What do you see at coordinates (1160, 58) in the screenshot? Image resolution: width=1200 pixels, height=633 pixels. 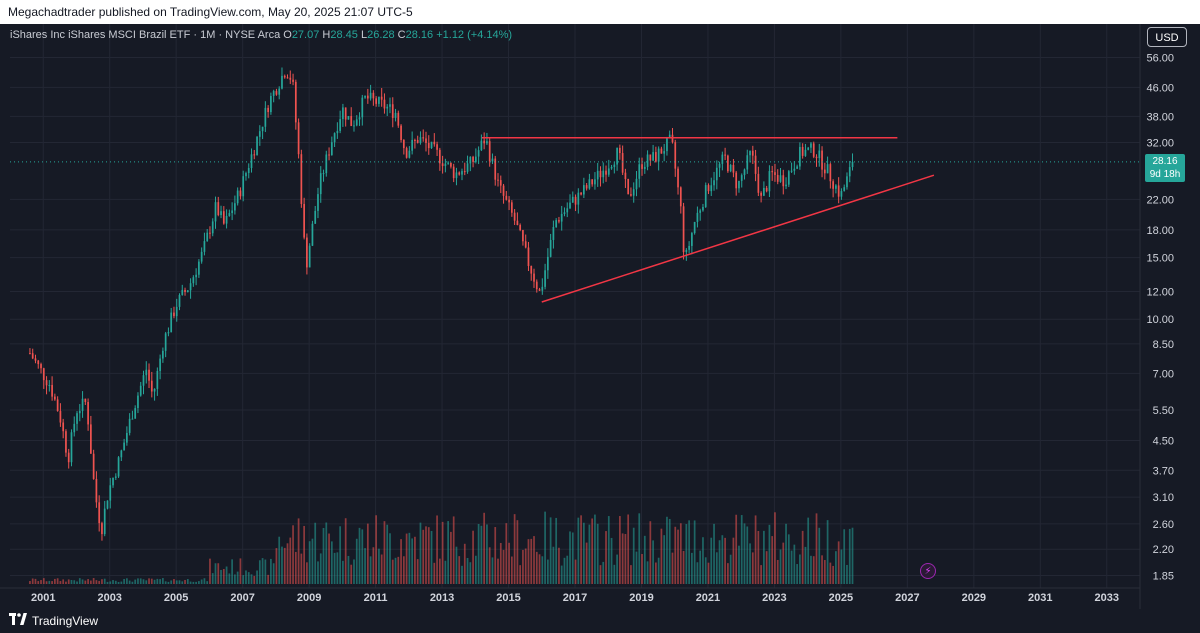 I see `y-tick-label: 56.00` at bounding box center [1160, 58].